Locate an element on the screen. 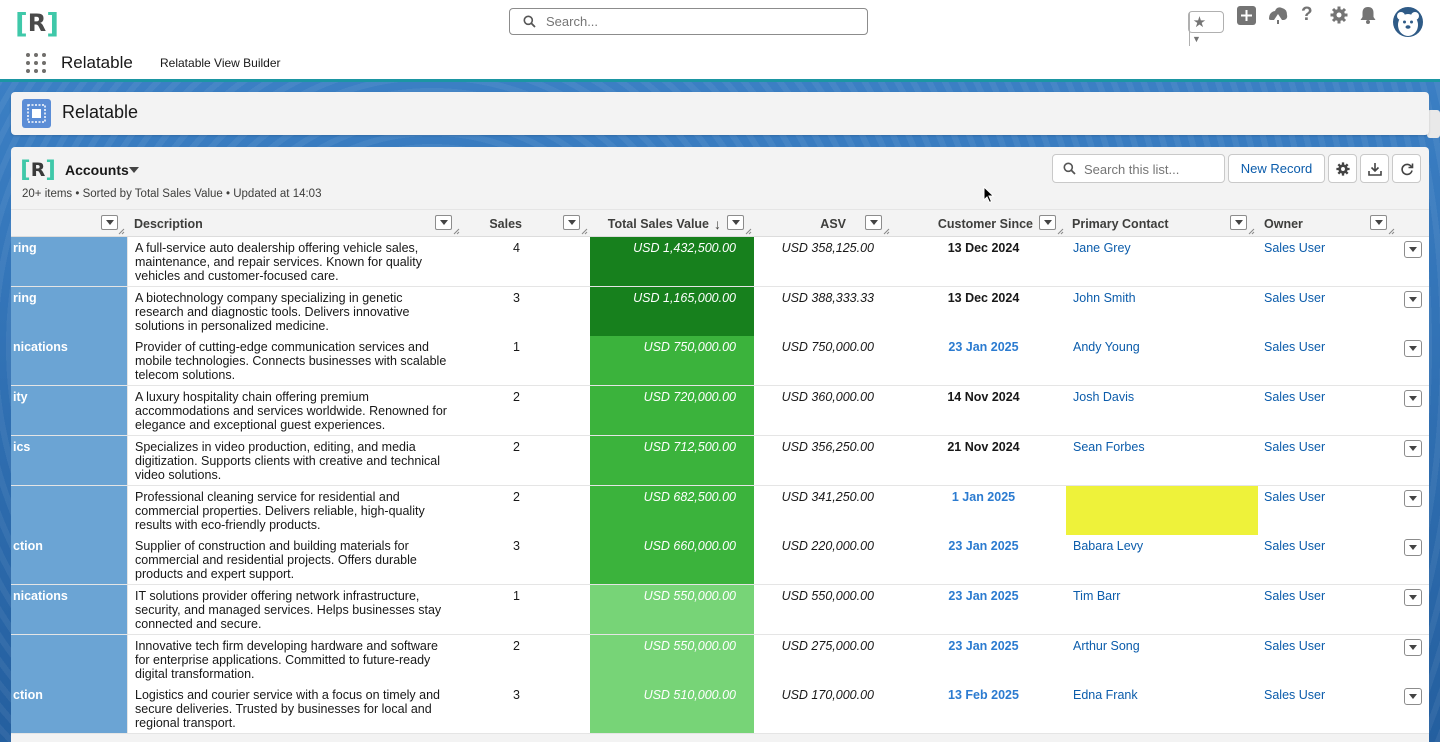 This screenshot has width=1440, height=742. list-search-box is located at coordinates (1138, 168).